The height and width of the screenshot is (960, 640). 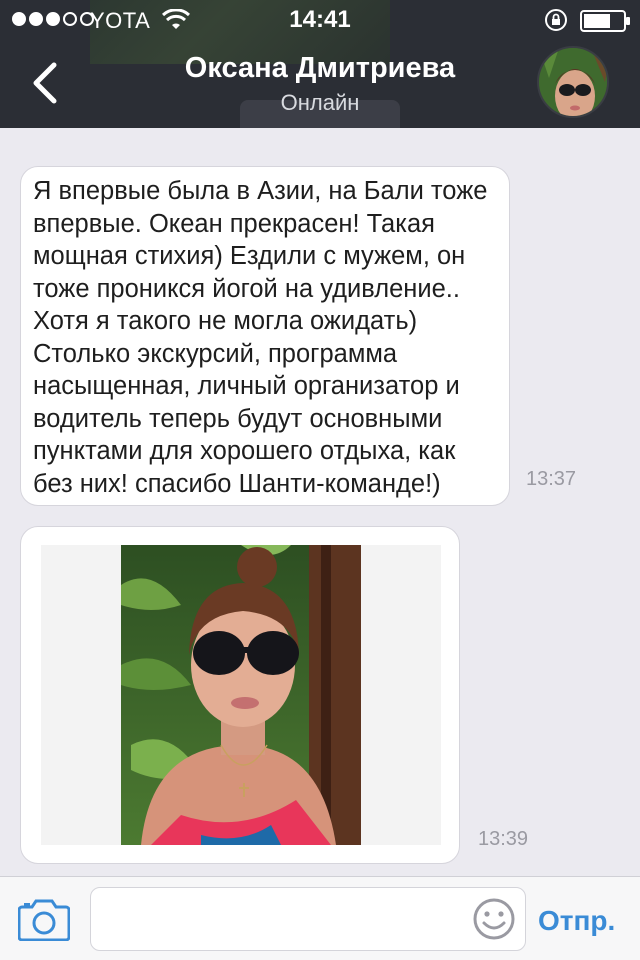 I want to click on smiley-icon, so click(x=494, y=919).